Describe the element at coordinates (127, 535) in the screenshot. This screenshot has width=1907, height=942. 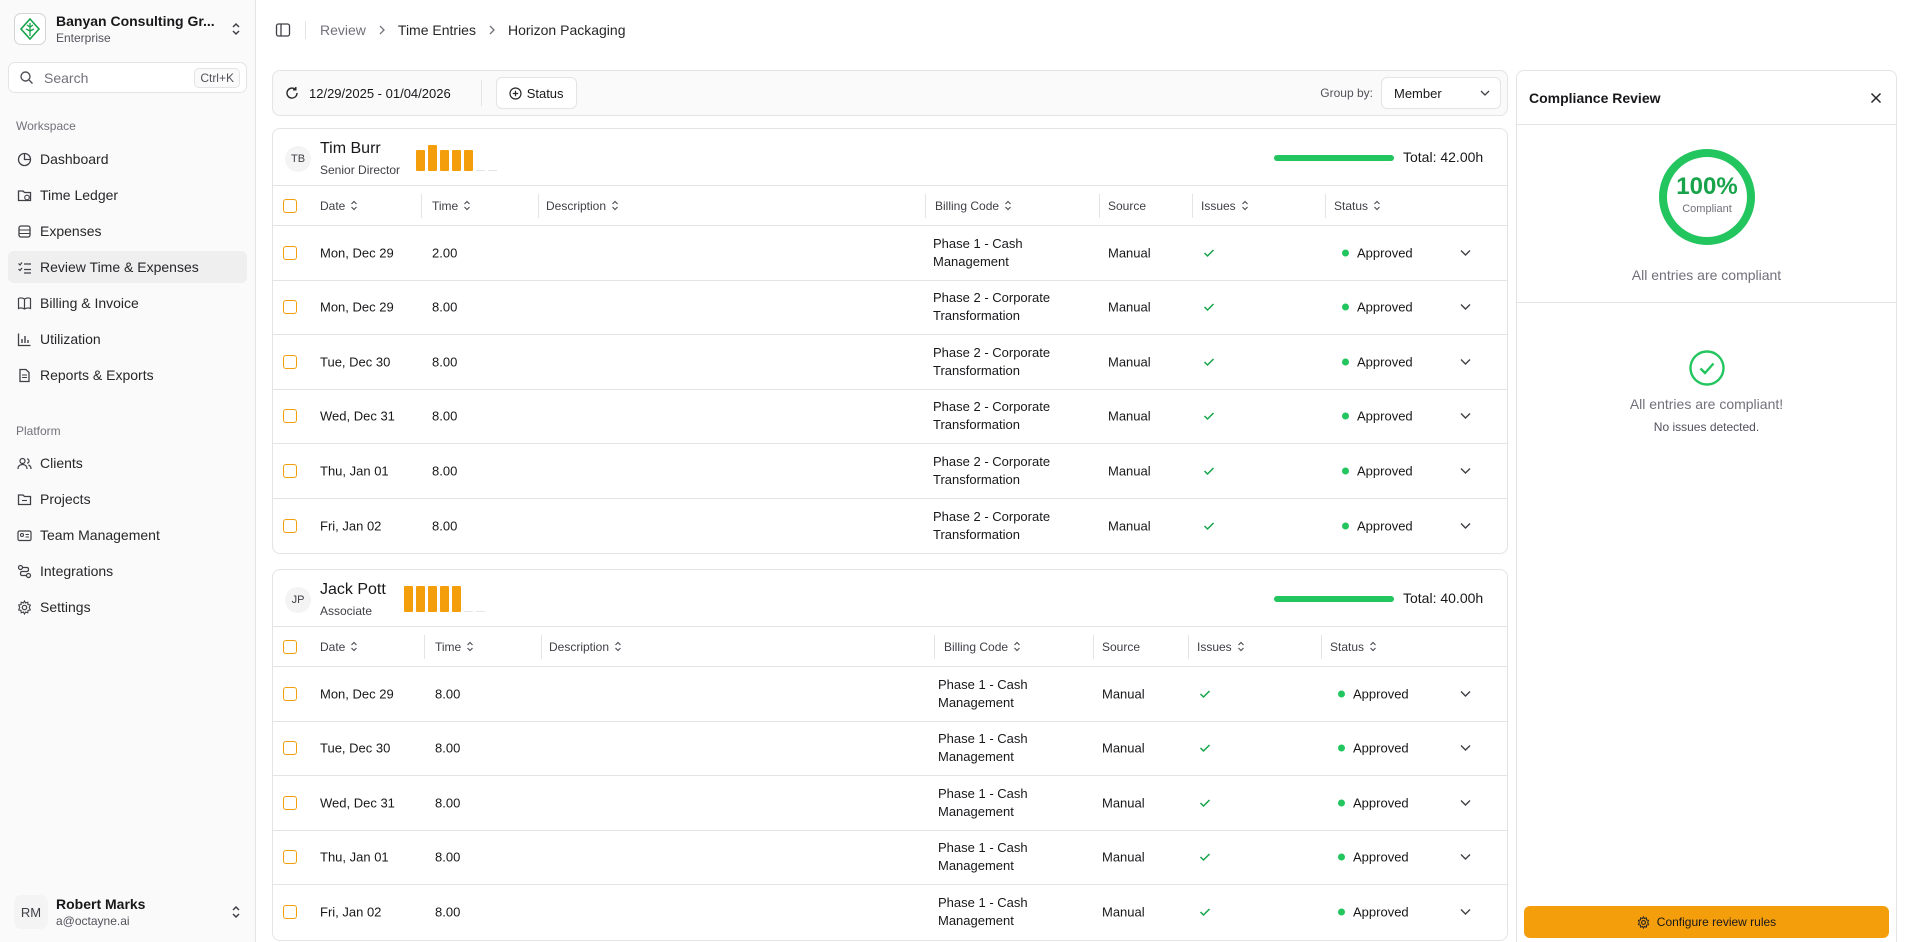
I see `nav-item-team-management: Team Management` at that location.